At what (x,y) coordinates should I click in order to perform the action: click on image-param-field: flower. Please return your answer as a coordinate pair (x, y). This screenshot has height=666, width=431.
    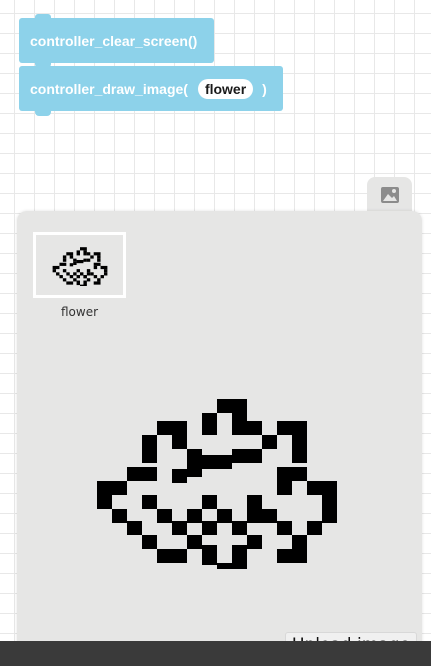
    Looking at the image, I should click on (225, 88).